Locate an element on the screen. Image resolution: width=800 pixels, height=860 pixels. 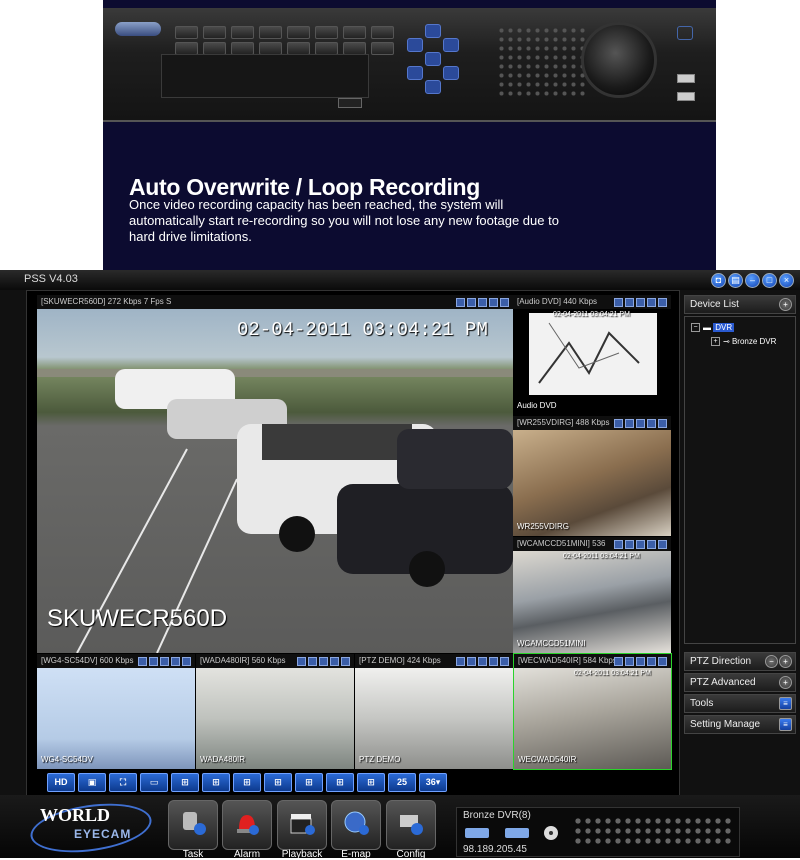
window-controls: ◘ ▤ – □ × is located at coordinates (752, 280).